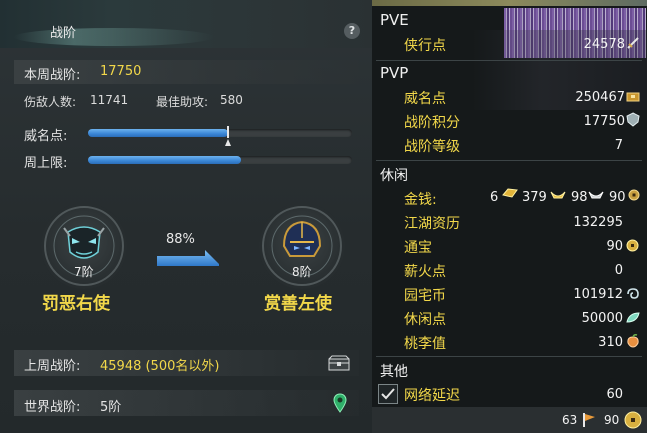 This screenshot has height=433, width=647. What do you see at coordinates (634, 195) in the screenshot?
I see `copper-coin-icon` at bounding box center [634, 195].